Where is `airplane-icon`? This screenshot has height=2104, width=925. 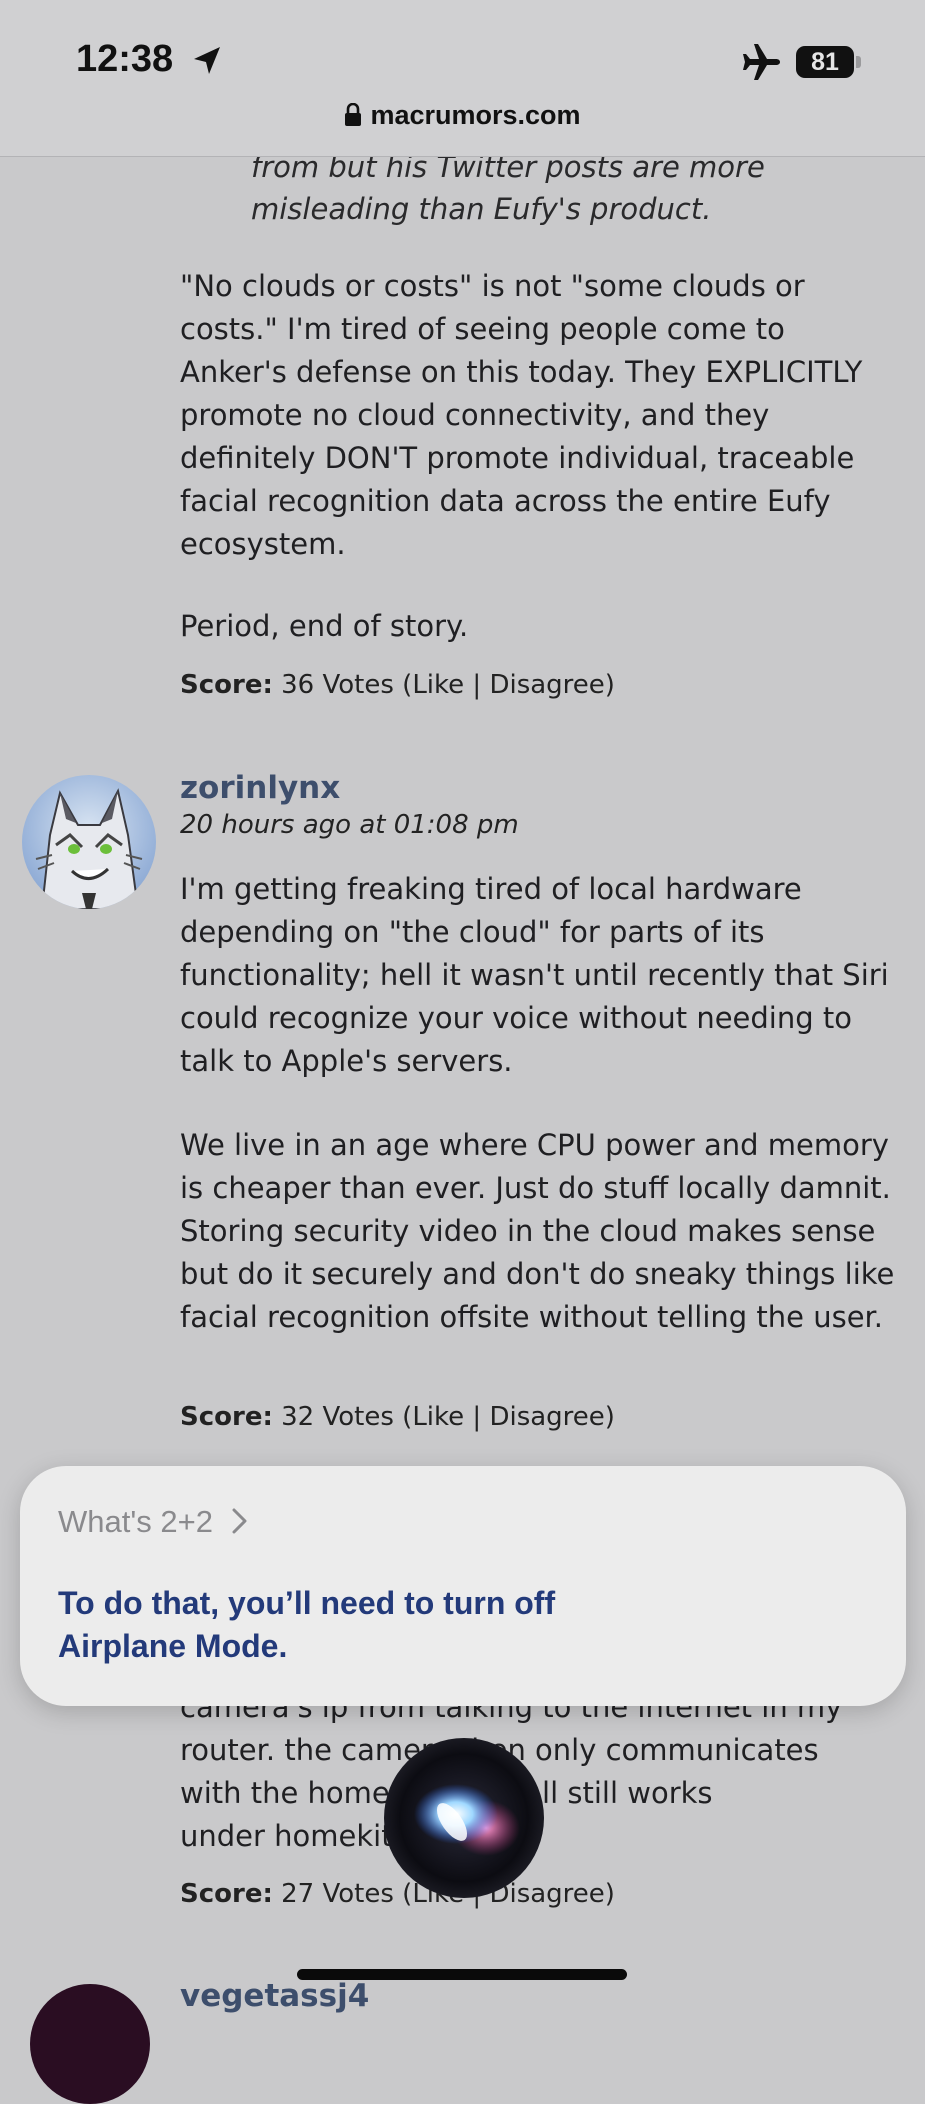
airplane-icon is located at coordinates (761, 62).